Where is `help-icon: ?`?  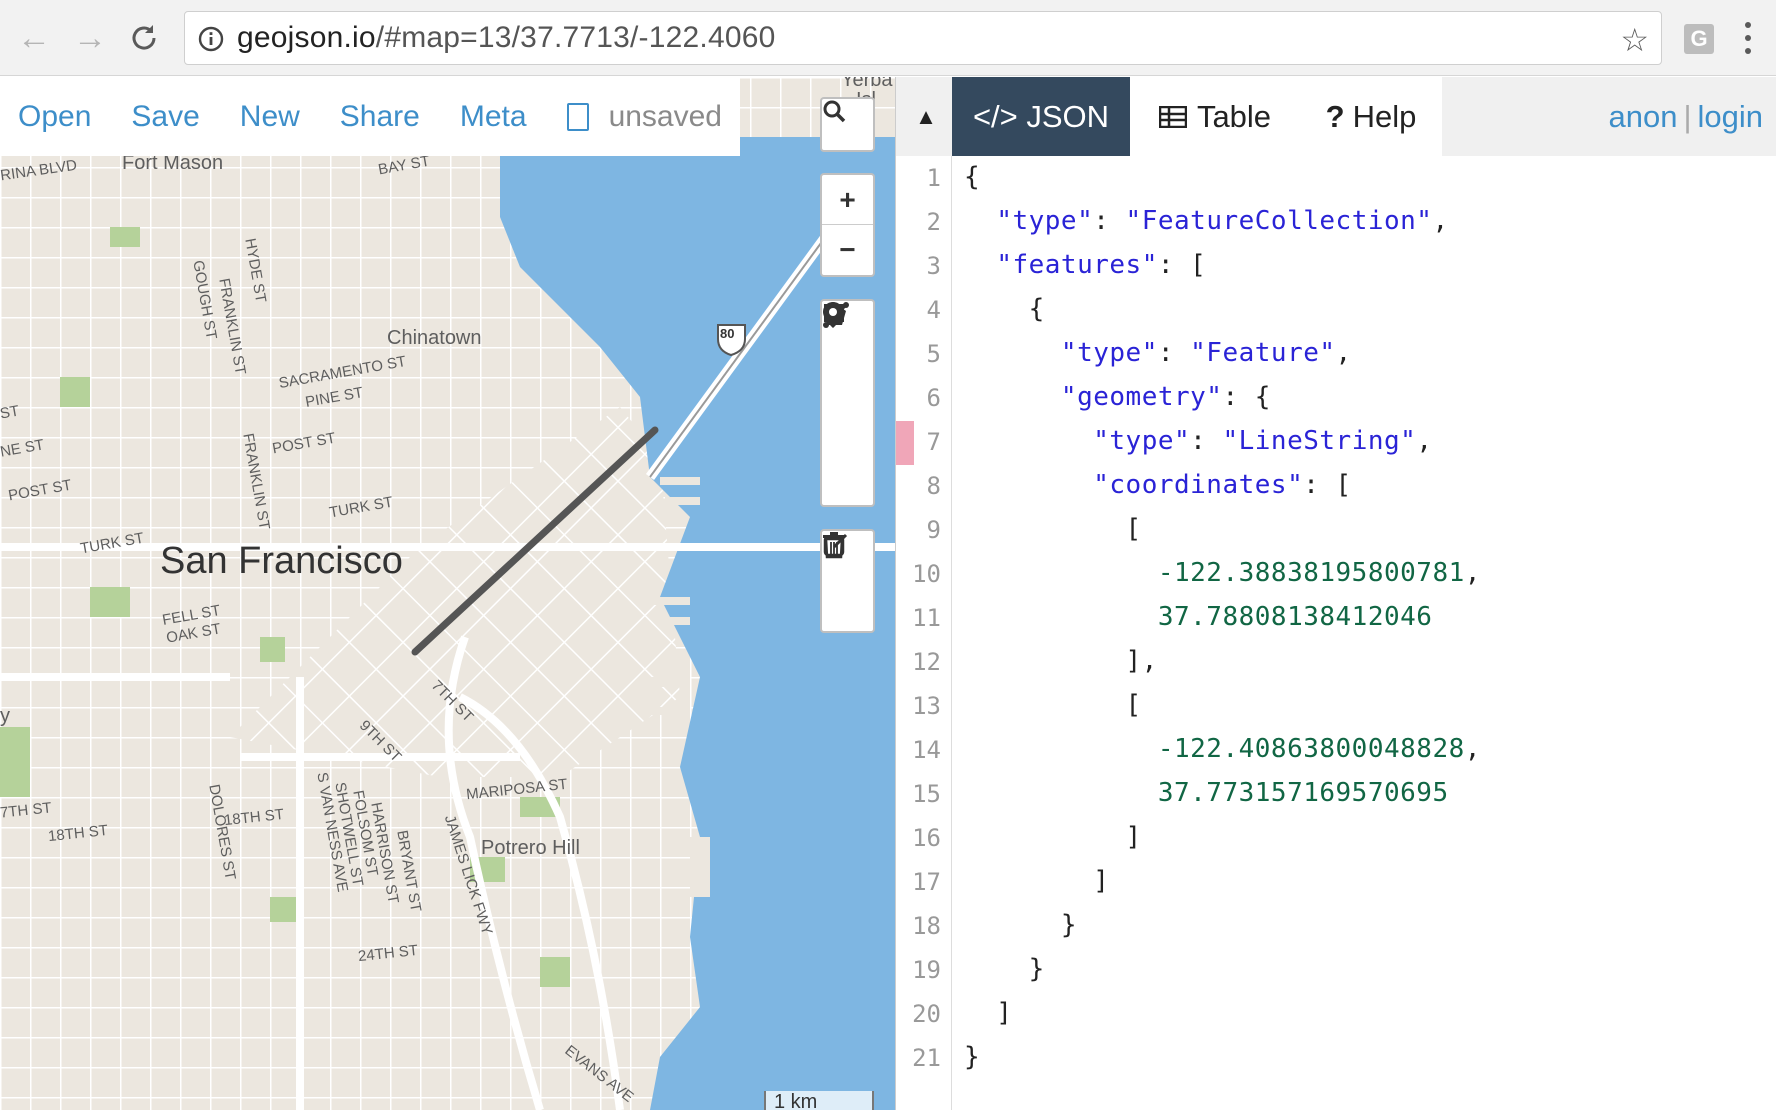
help-icon: ? is located at coordinates (1335, 116).